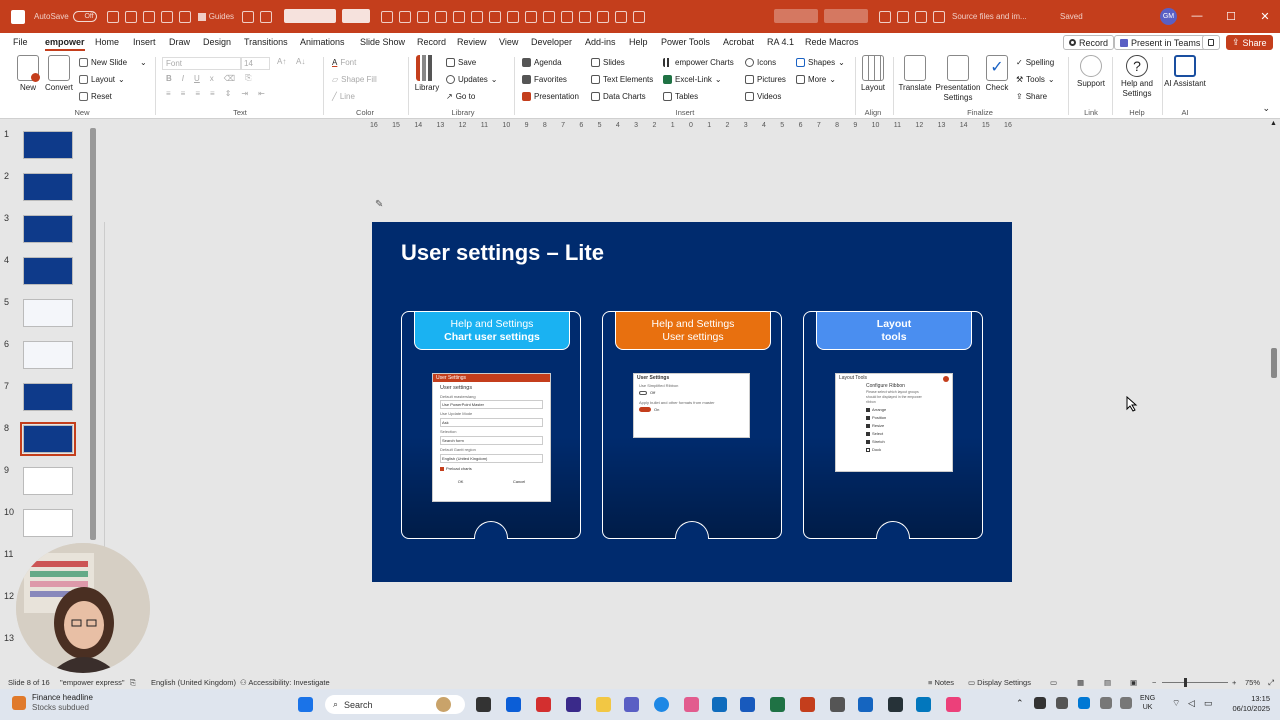 The height and width of the screenshot is (720, 1280). Describe the element at coordinates (1265, 16) in the screenshot. I see `close-icon: ✕` at that location.